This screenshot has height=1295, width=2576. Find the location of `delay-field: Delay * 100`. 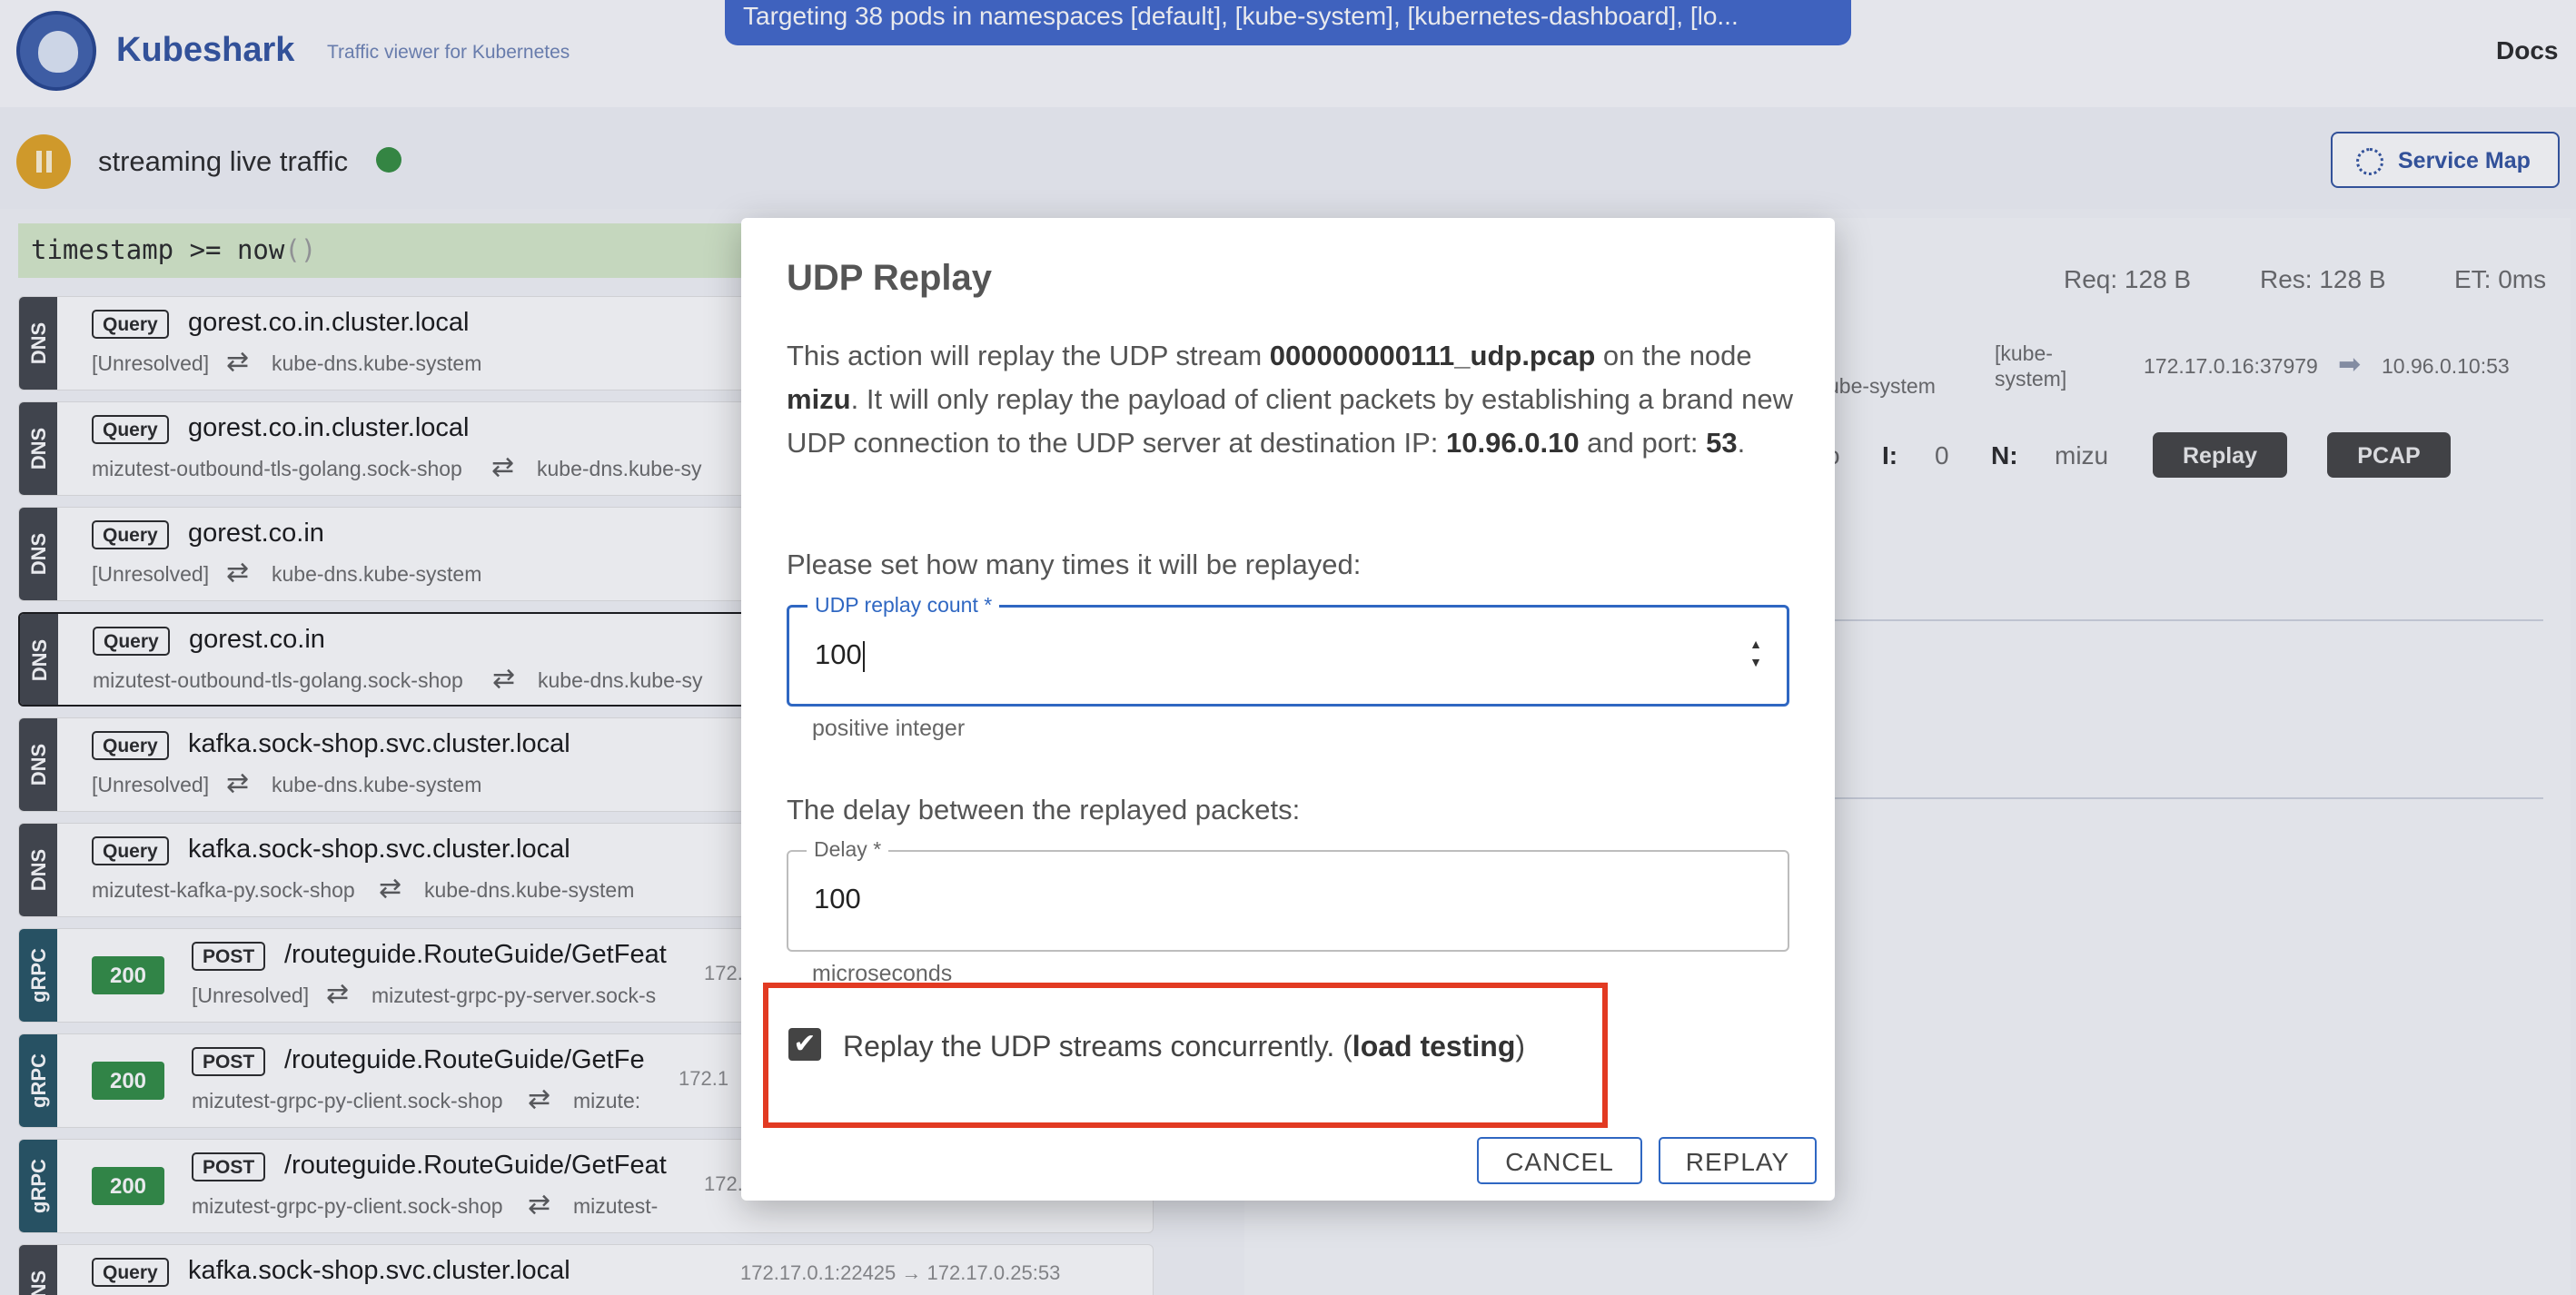

delay-field: Delay * 100 is located at coordinates (1288, 894).